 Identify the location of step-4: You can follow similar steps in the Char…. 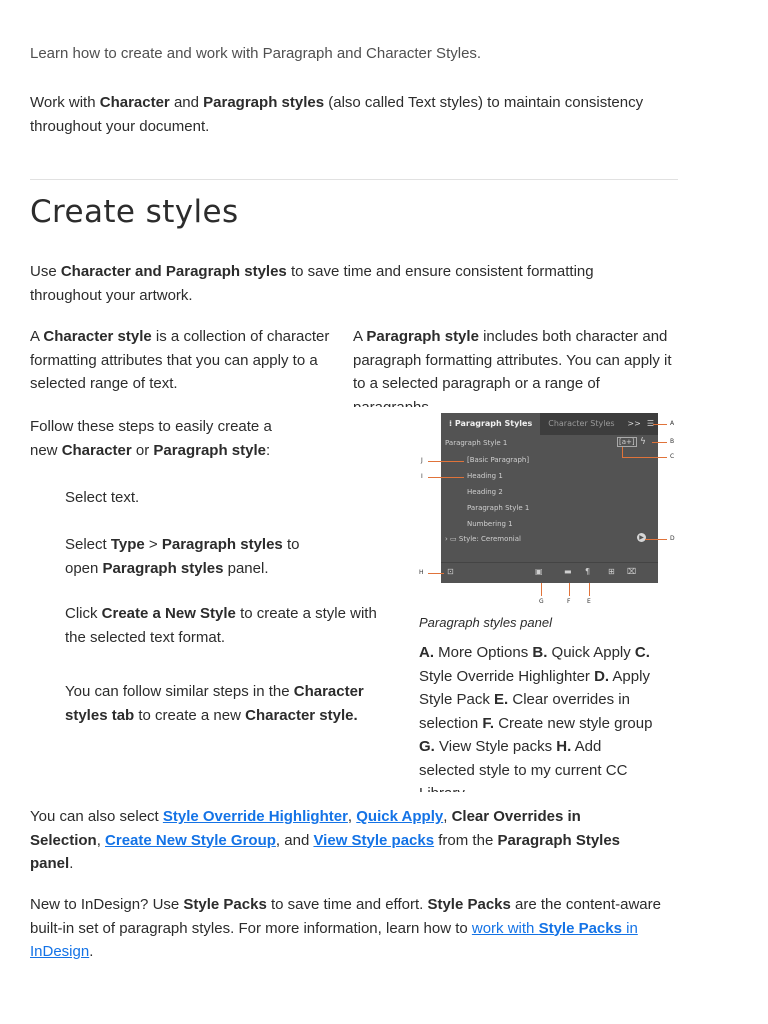
(214, 703).